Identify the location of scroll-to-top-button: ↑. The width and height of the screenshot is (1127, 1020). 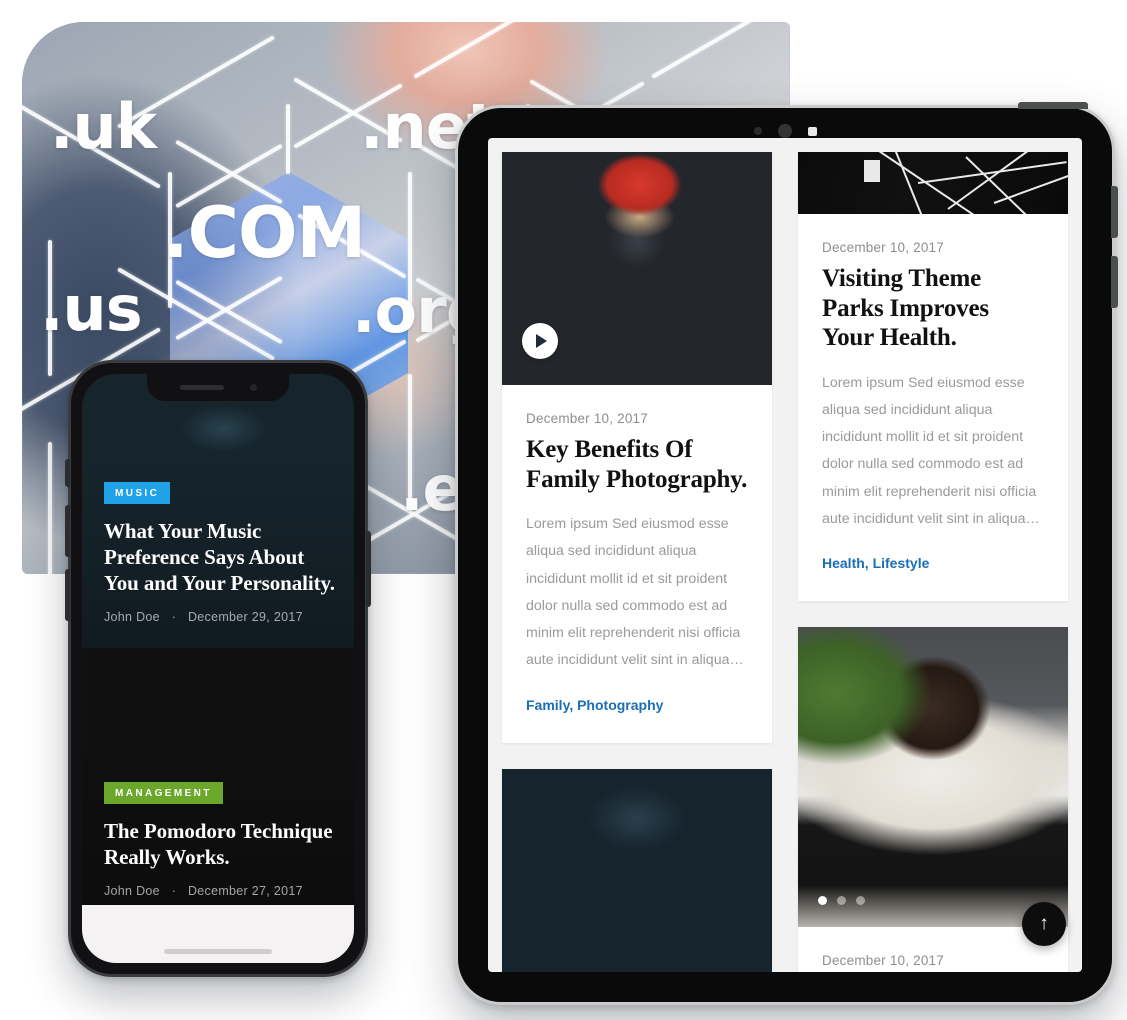
(1044, 924).